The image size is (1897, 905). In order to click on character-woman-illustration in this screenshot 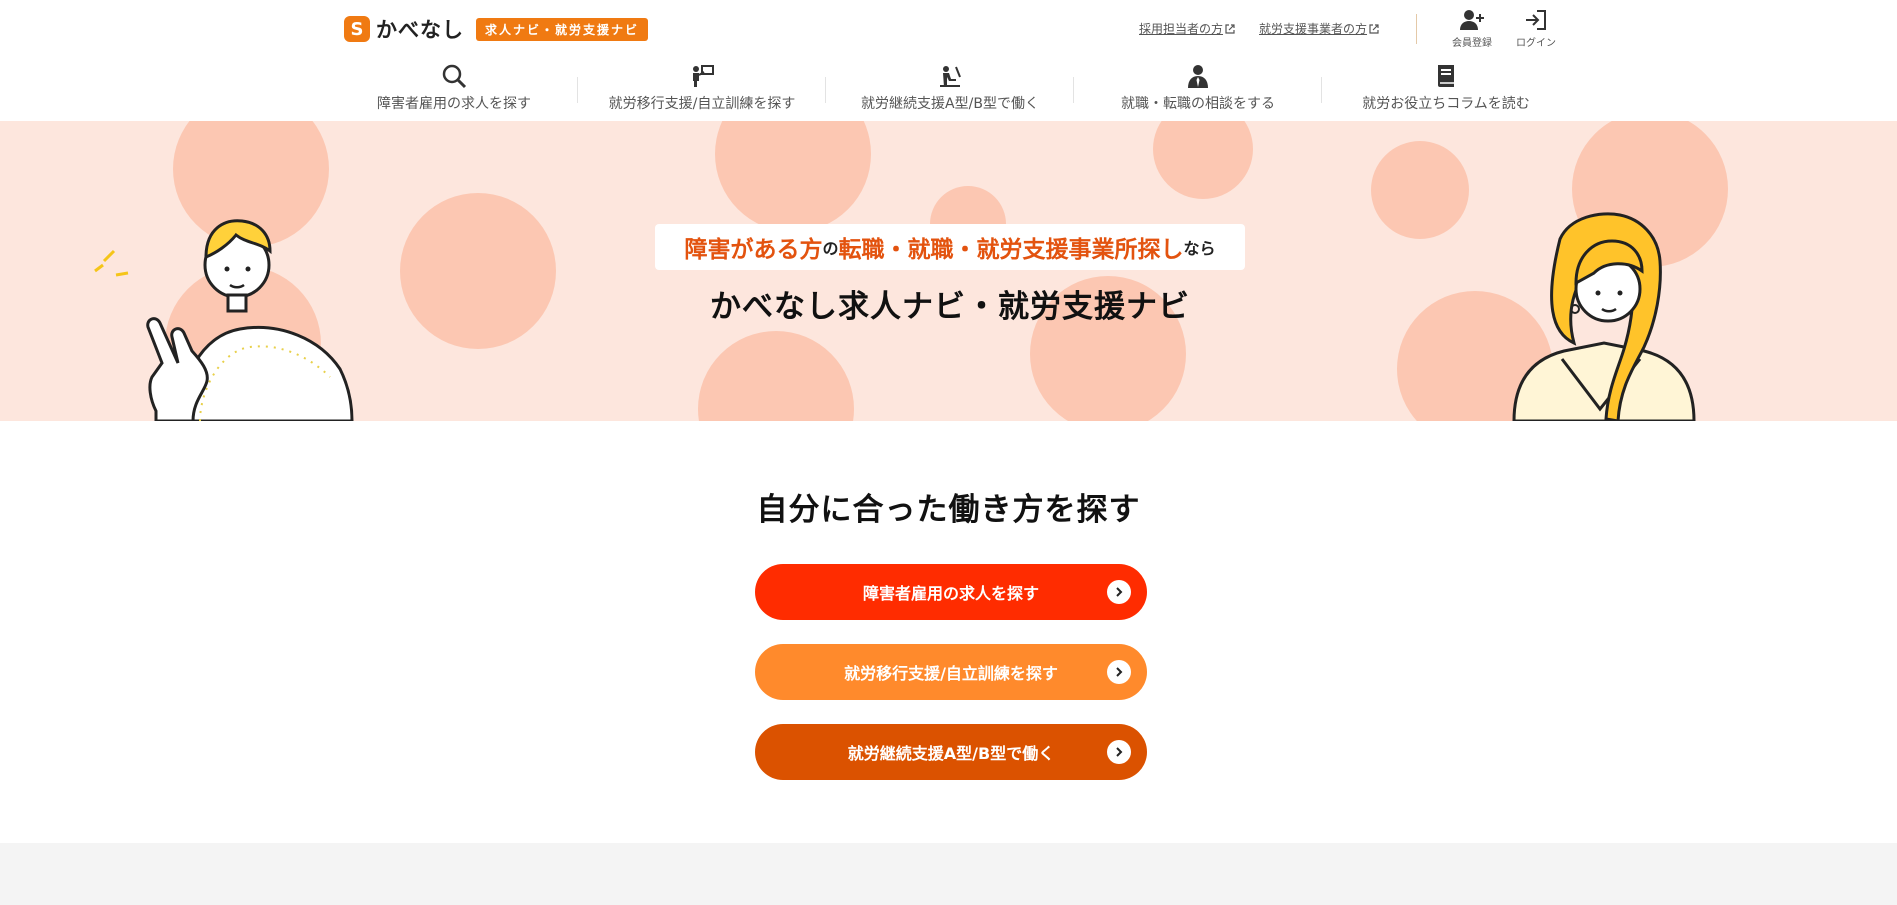, I will do `click(1604, 316)`.